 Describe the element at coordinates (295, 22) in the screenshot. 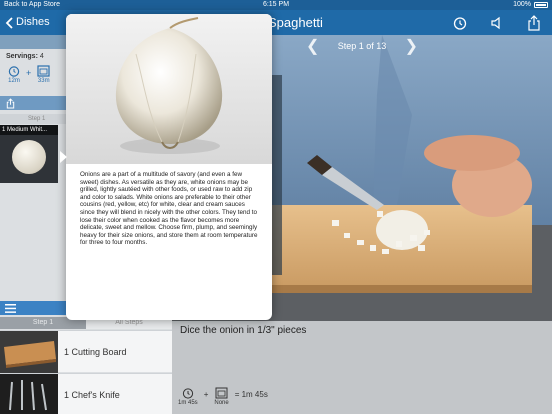

I see `page-title: Spaghetti` at that location.